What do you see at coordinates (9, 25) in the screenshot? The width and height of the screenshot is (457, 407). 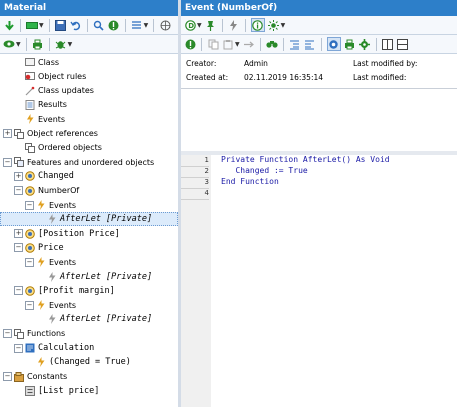 I see `arrow-down-icon` at bounding box center [9, 25].